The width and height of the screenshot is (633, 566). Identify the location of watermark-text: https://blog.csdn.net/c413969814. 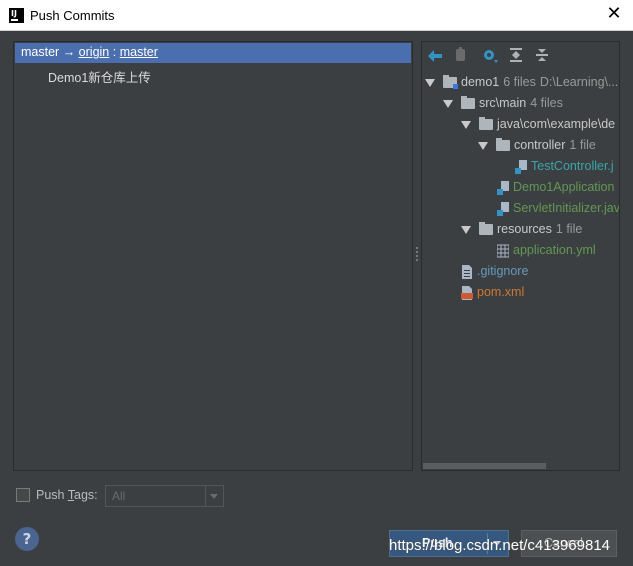
(500, 545).